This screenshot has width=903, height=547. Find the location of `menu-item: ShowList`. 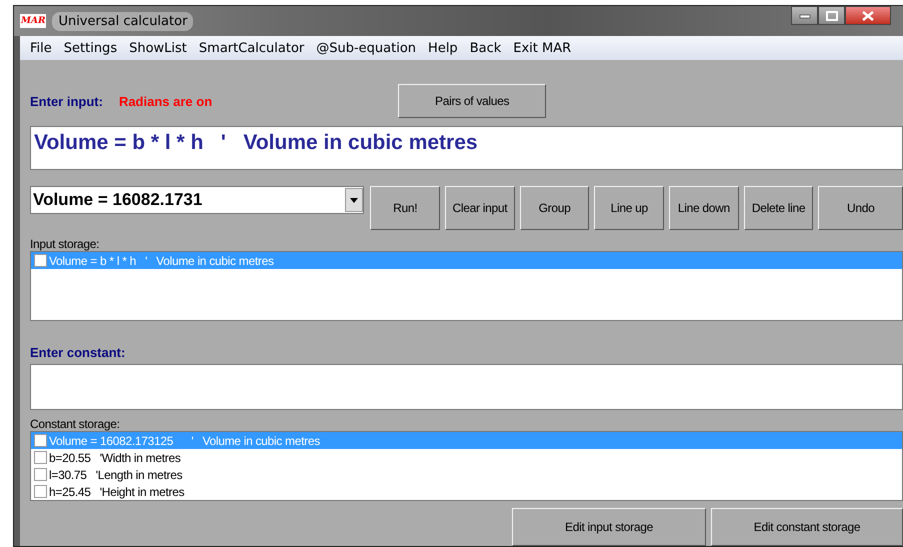

menu-item: ShowList is located at coordinates (158, 48).